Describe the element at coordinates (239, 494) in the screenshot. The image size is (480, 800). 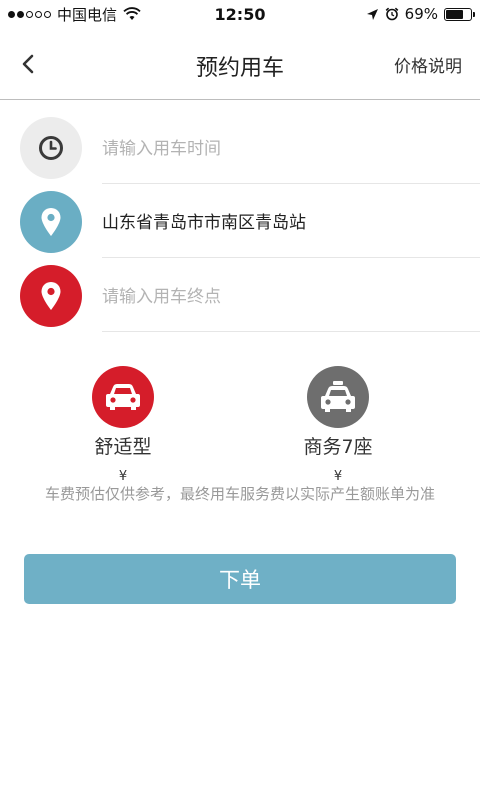
I see `fare-estimate-note: 车费预估仅供参考，最终用车服务费以实际产生额账单为准` at that location.